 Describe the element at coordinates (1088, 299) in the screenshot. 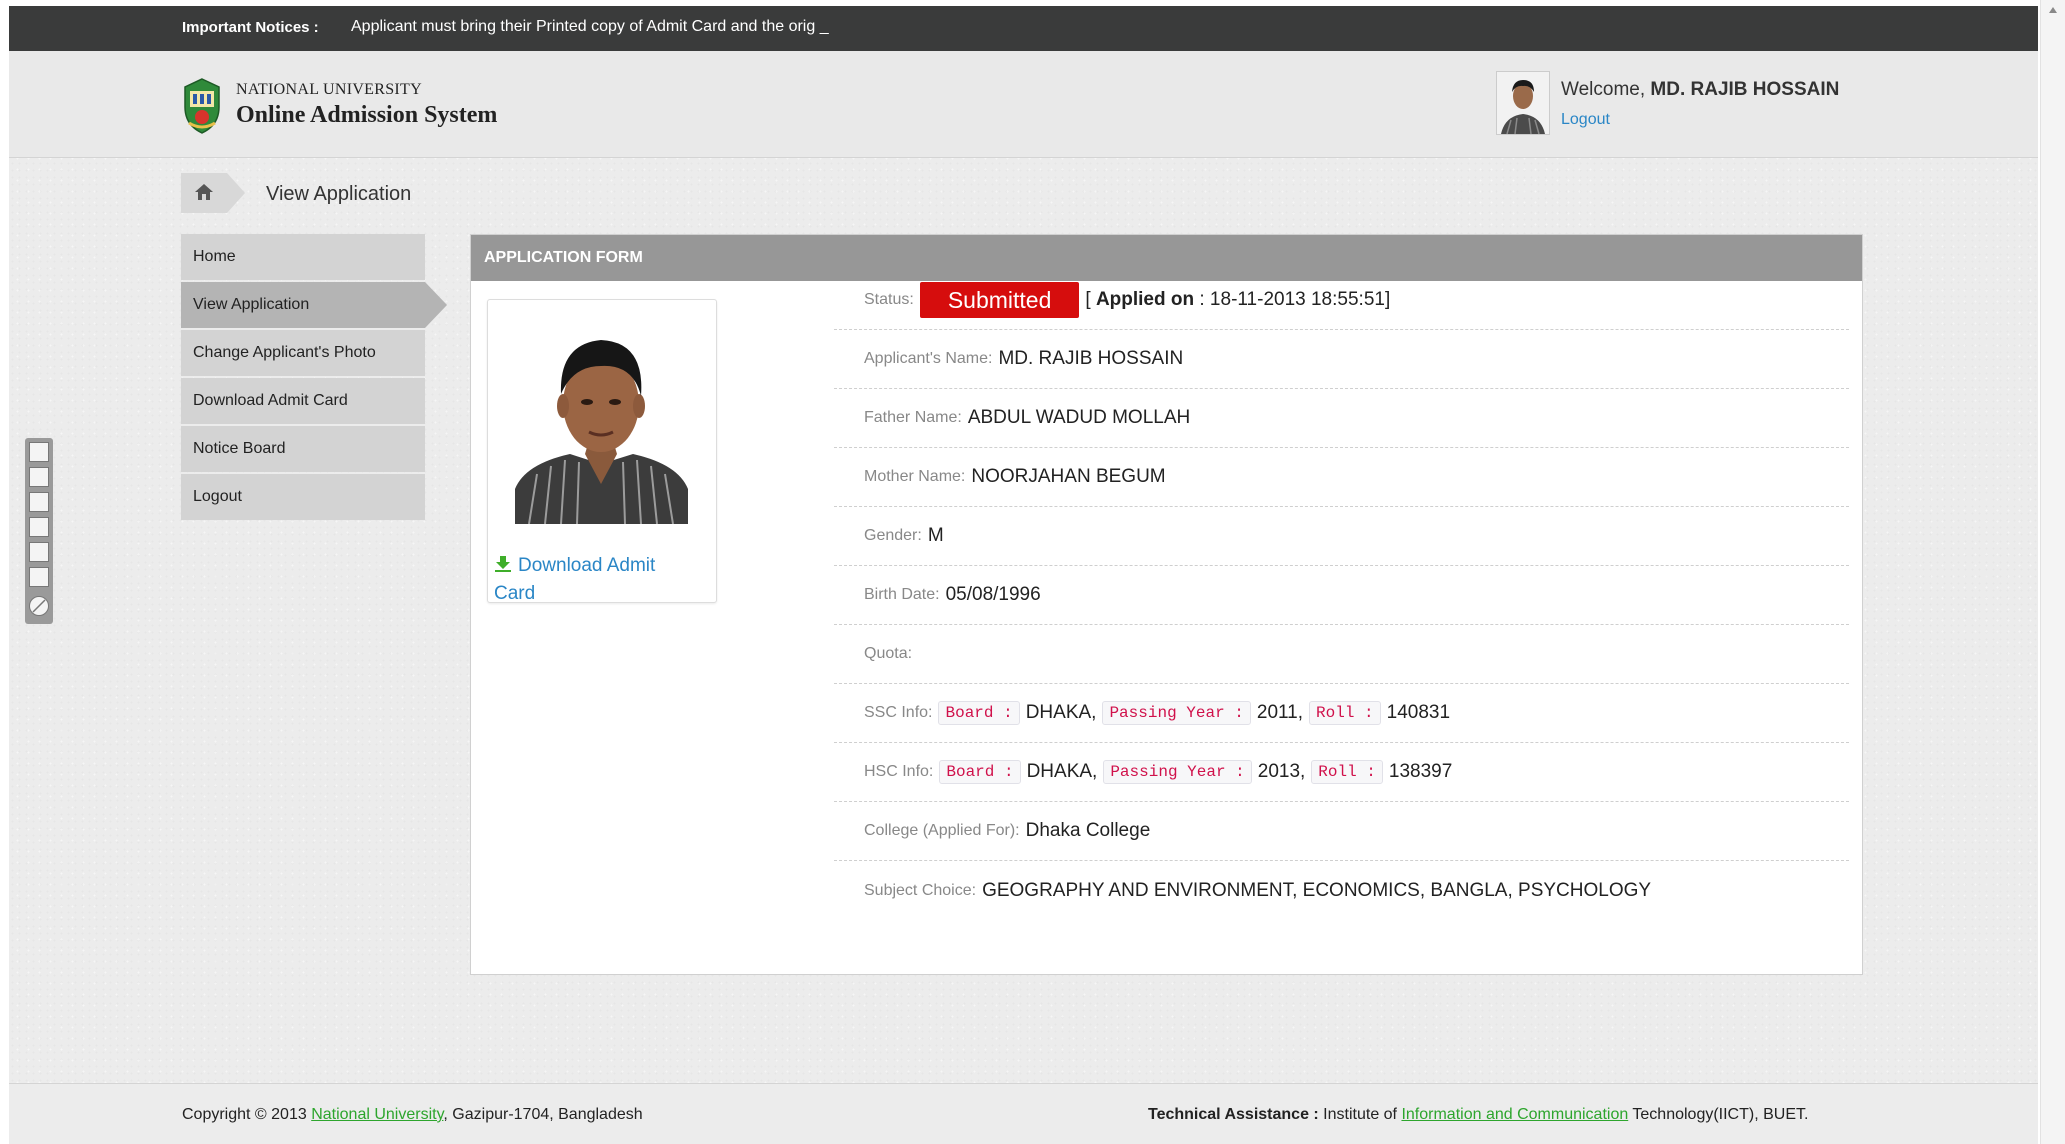

I see `applied-on-bracket: [` at that location.